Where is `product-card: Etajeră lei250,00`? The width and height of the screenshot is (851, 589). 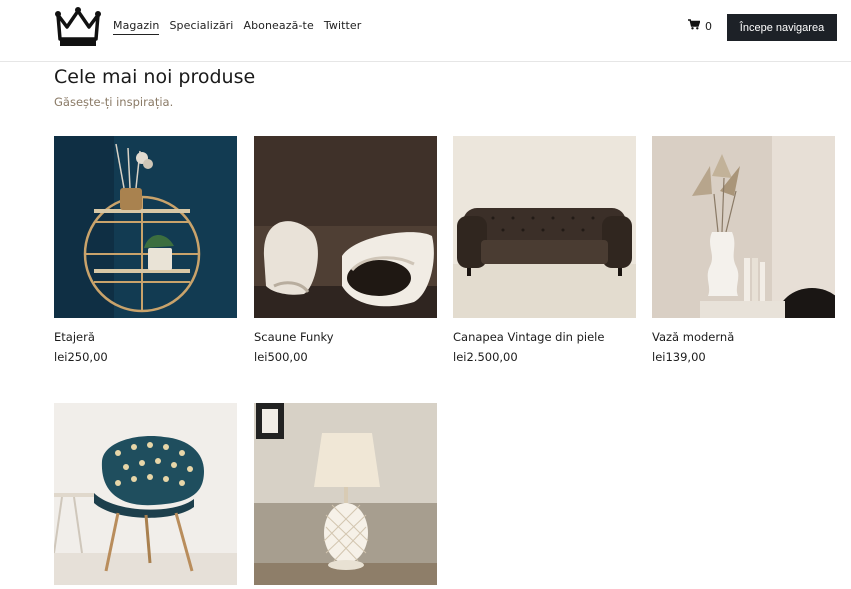 product-card: Etajeră lei250,00 is located at coordinates (145, 250).